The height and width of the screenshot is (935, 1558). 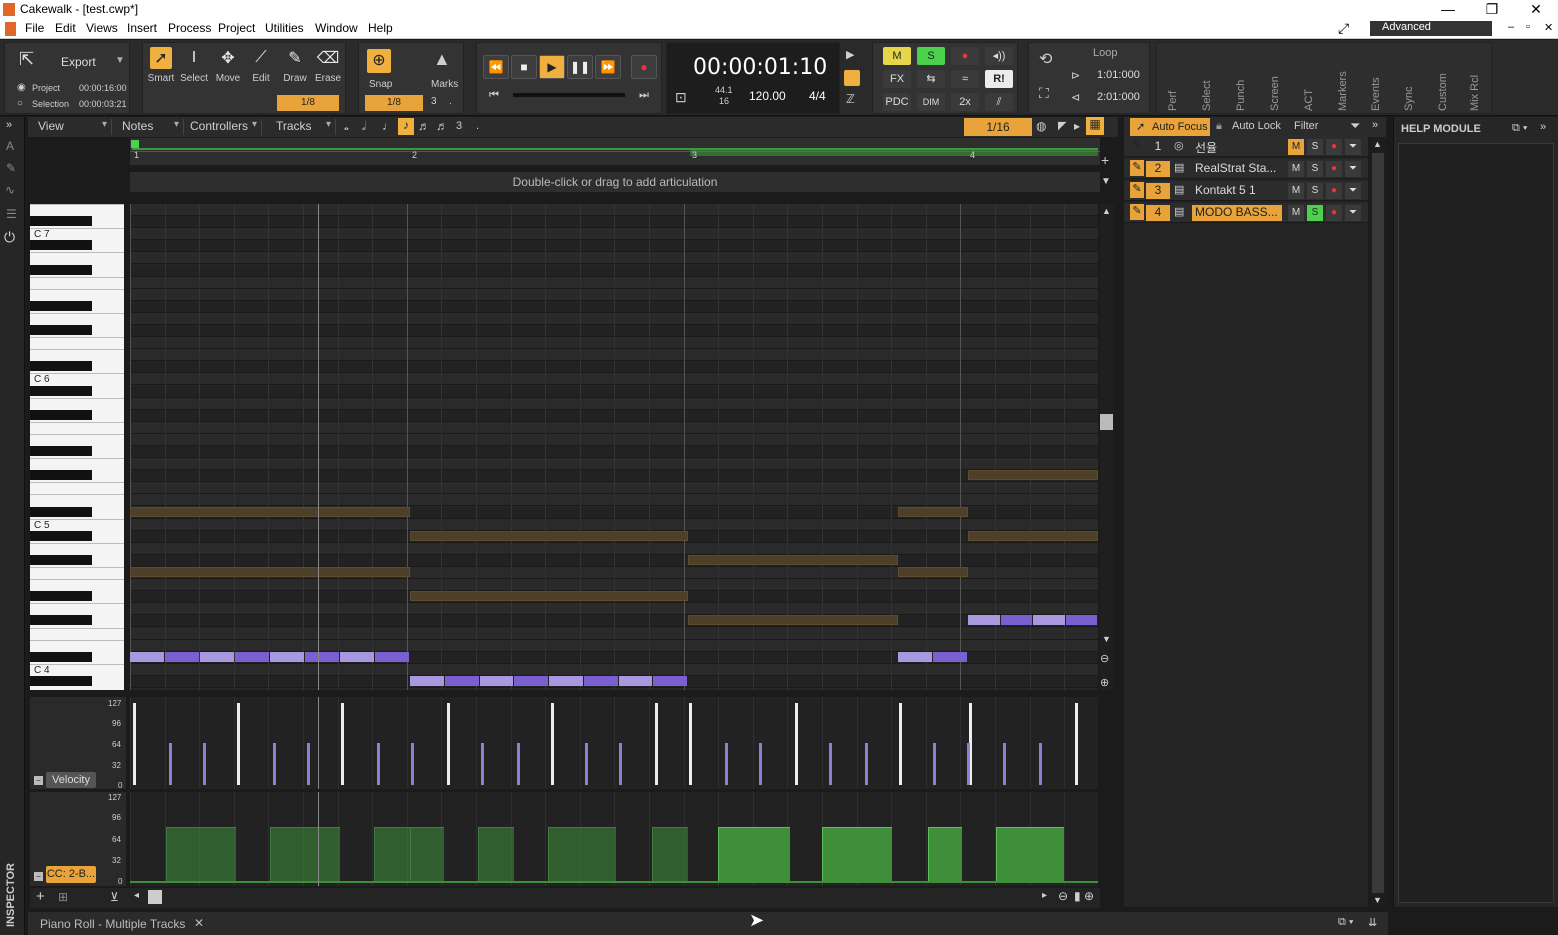 I want to click on track-row: ✎ 2 ▤ RealStrat Sta... M S ● ⏷, so click(x=1246, y=169).